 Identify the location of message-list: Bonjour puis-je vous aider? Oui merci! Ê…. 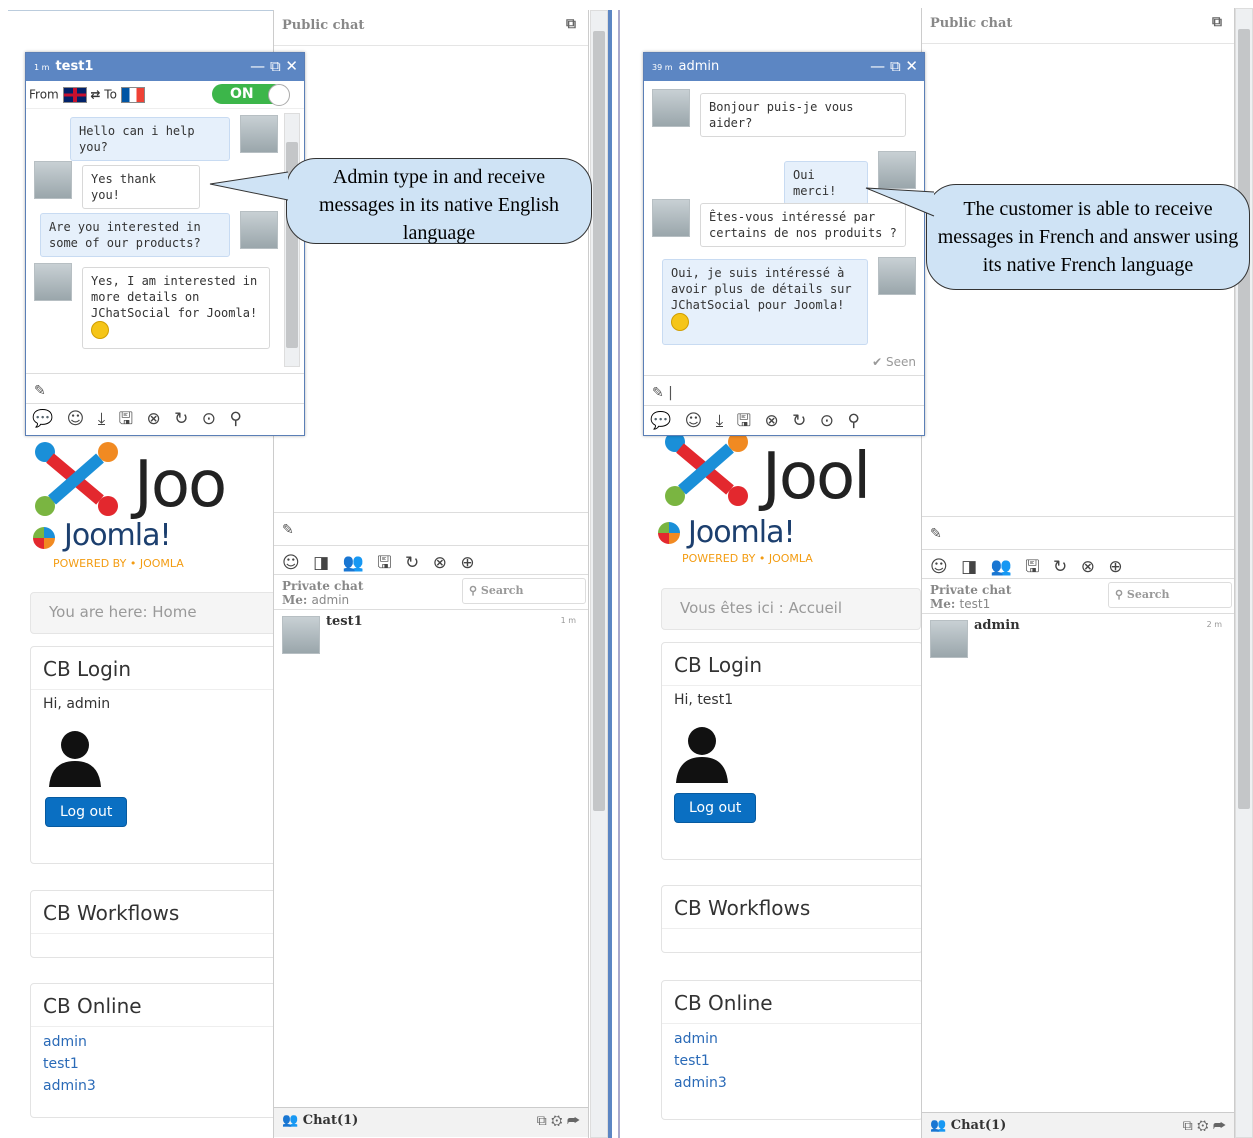
(784, 228).